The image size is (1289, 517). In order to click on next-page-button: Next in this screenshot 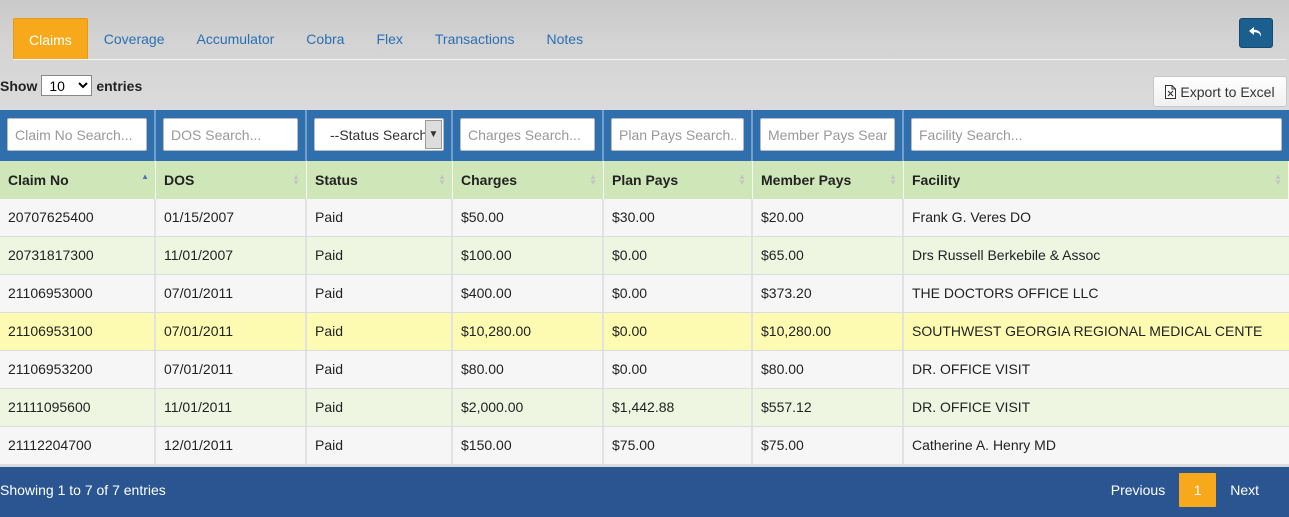, I will do `click(1244, 490)`.